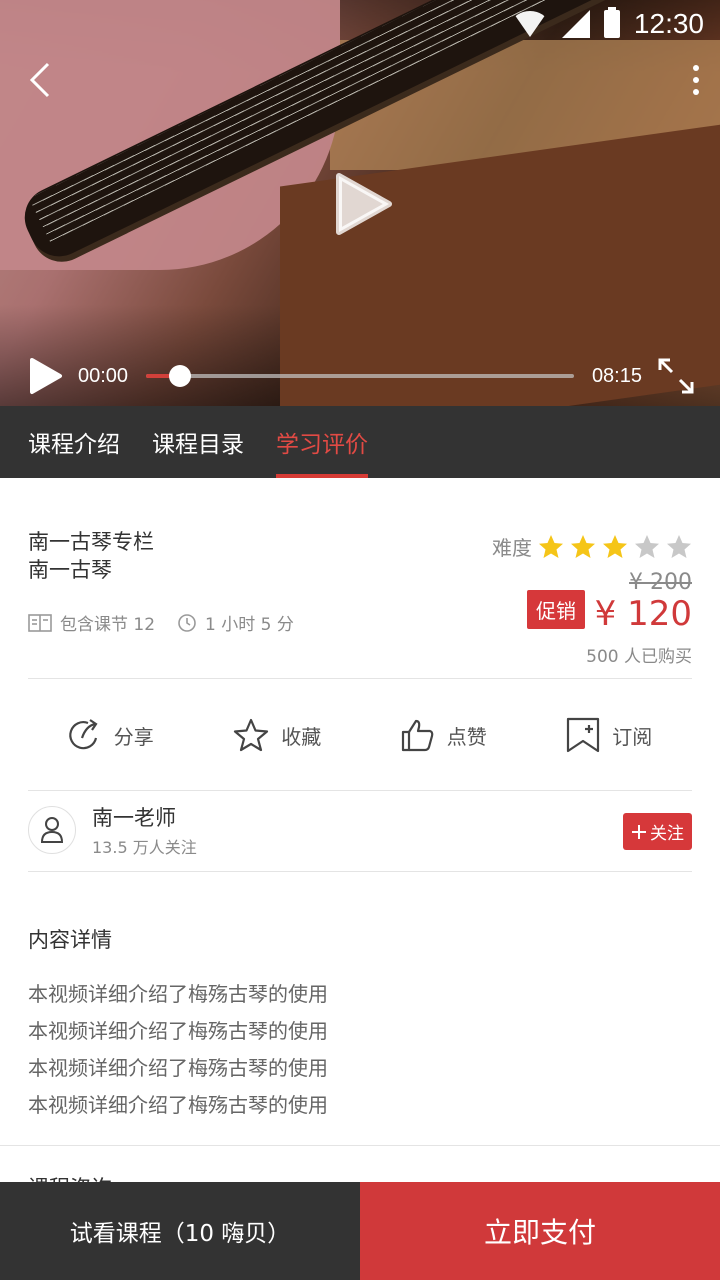 The image size is (720, 1280). I want to click on duration: 08:15, so click(616, 375).